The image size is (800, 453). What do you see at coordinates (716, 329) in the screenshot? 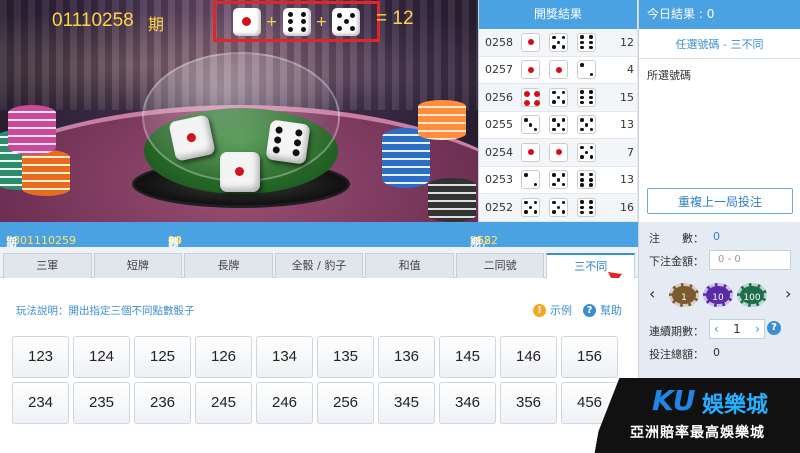
I see `stepper-decrease: ‹` at bounding box center [716, 329].